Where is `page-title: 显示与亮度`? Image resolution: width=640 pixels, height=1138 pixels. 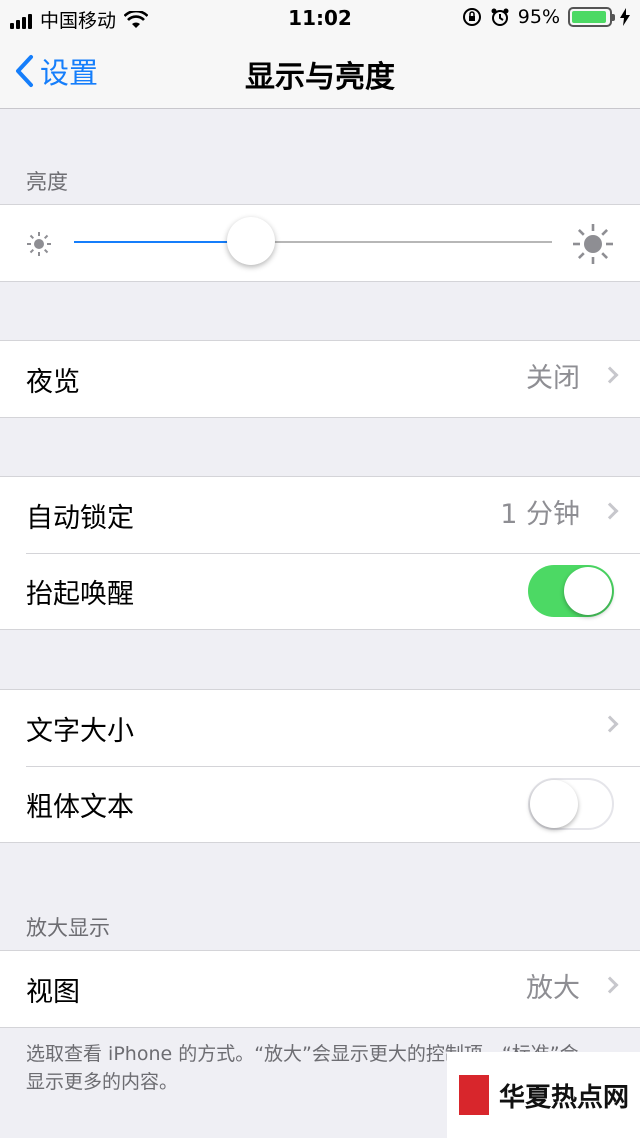
page-title: 显示与亮度 is located at coordinates (320, 77).